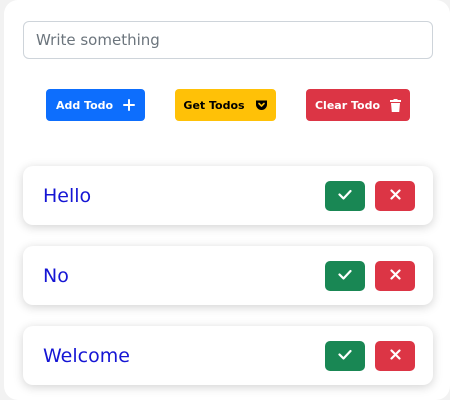 This screenshot has width=450, height=400. I want to click on todo-input-wrapper, so click(228, 40).